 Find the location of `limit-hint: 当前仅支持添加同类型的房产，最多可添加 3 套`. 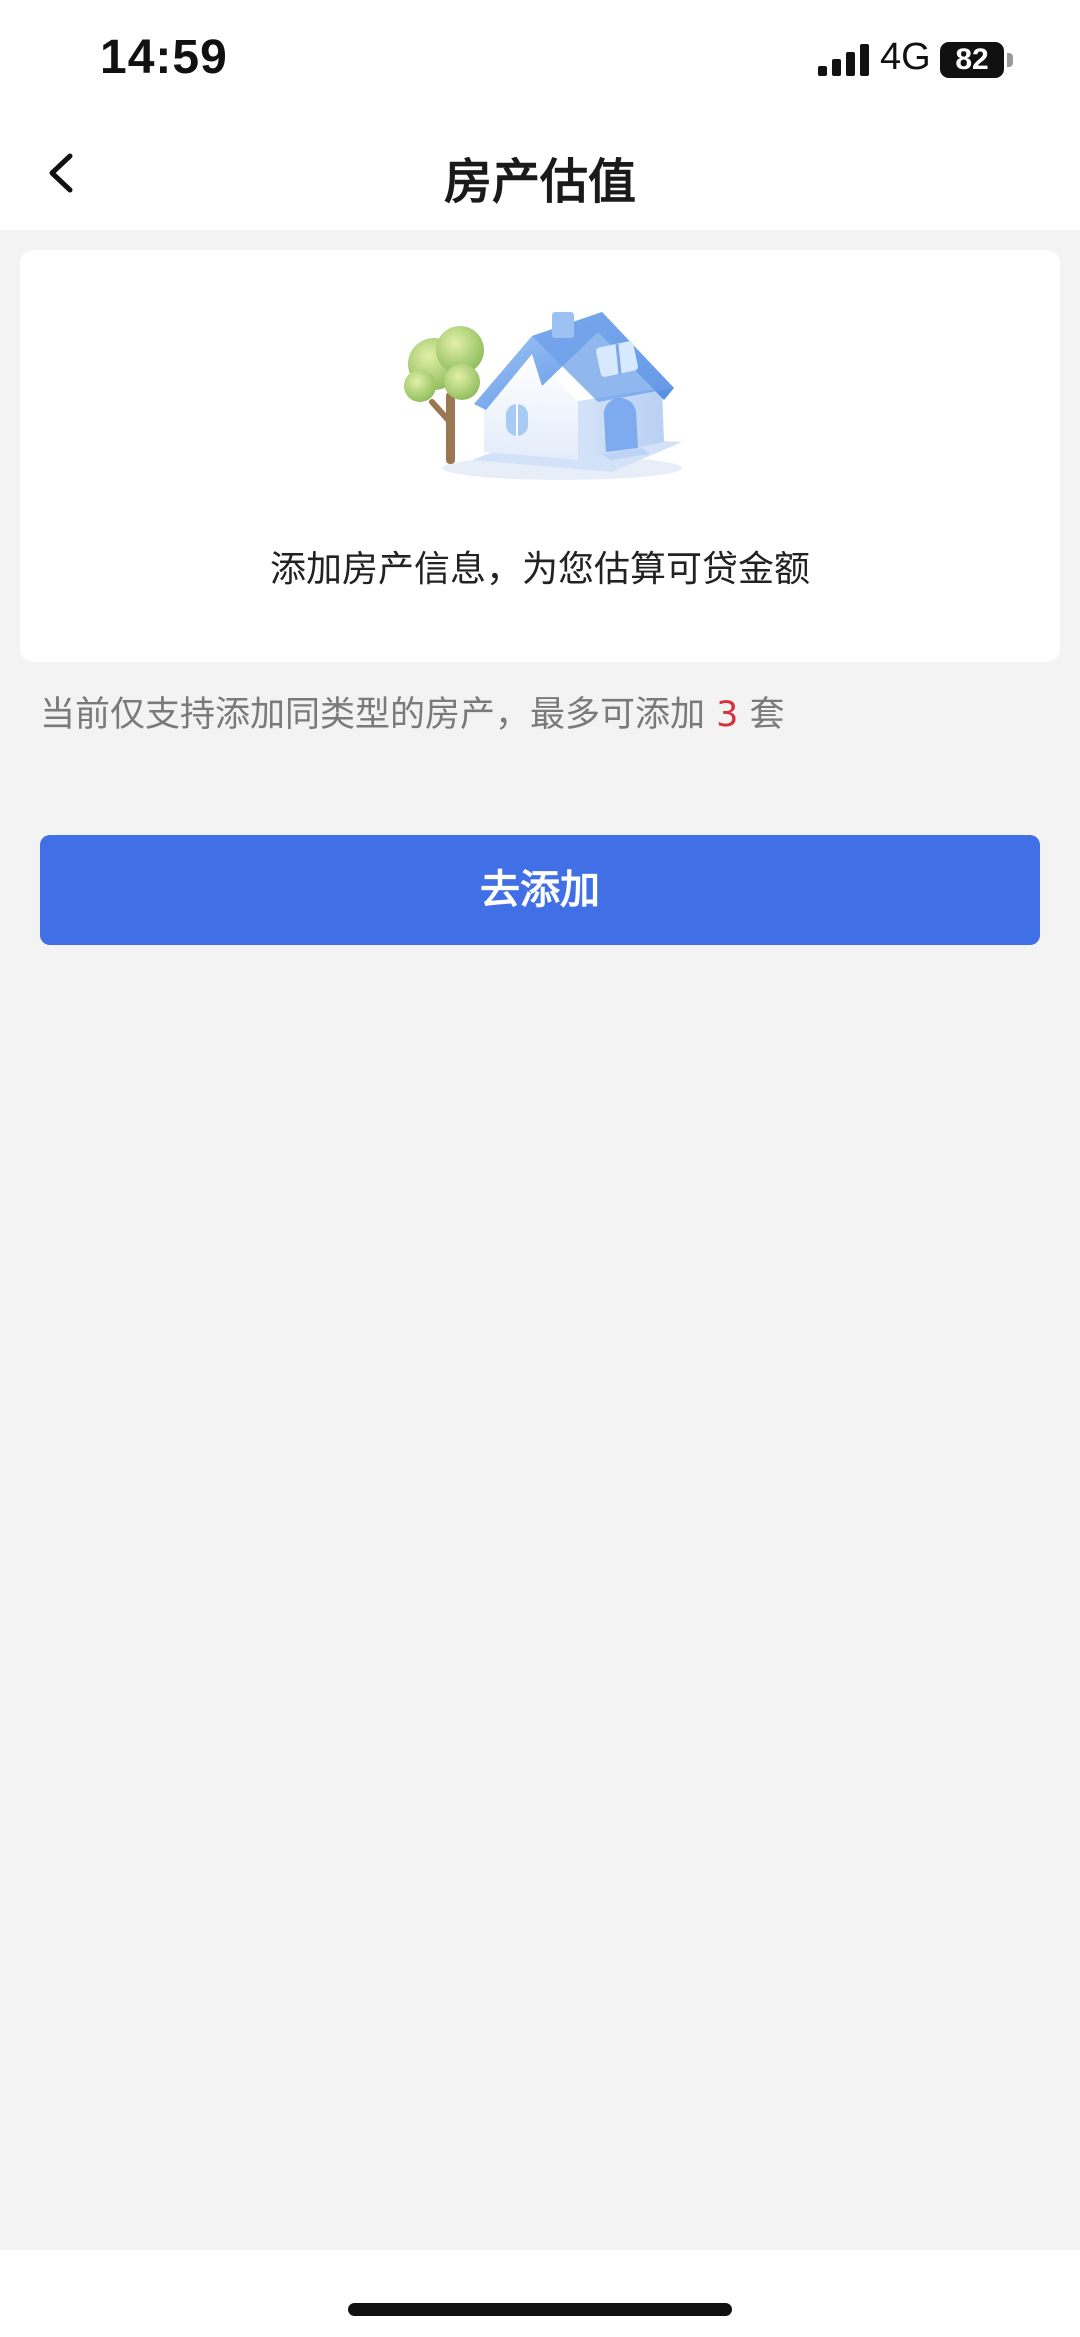

limit-hint: 当前仅支持添加同类型的房产，最多可添加 3 套 is located at coordinates (412, 711).